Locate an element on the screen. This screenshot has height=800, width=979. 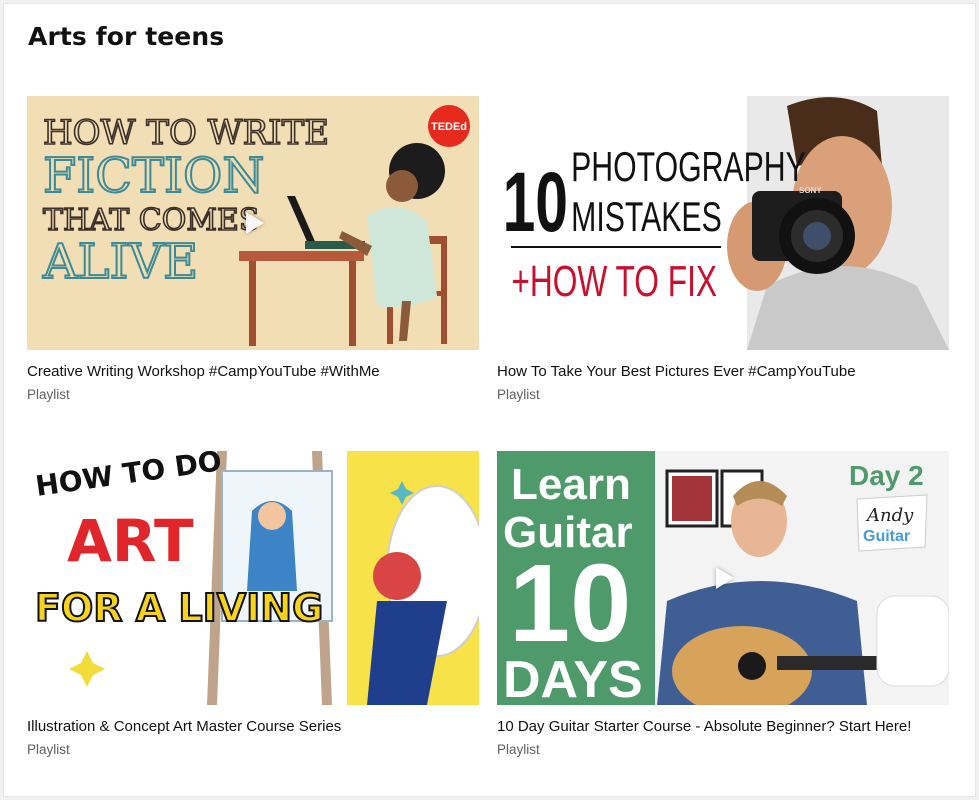
playlist-thumbnail: SONY 10 PHOTOGRAPHY MISTAKES +HOW TO FIX is located at coordinates (723, 223).